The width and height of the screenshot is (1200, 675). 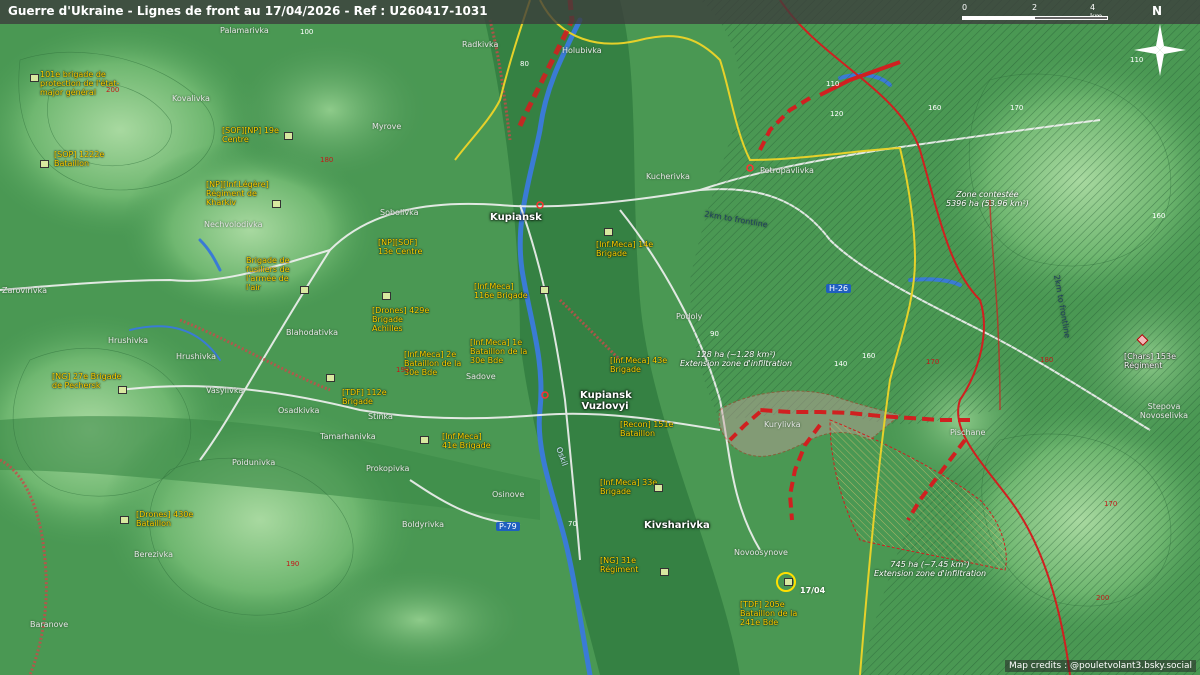 I want to click on elev-label: 80, so click(x=524, y=64).